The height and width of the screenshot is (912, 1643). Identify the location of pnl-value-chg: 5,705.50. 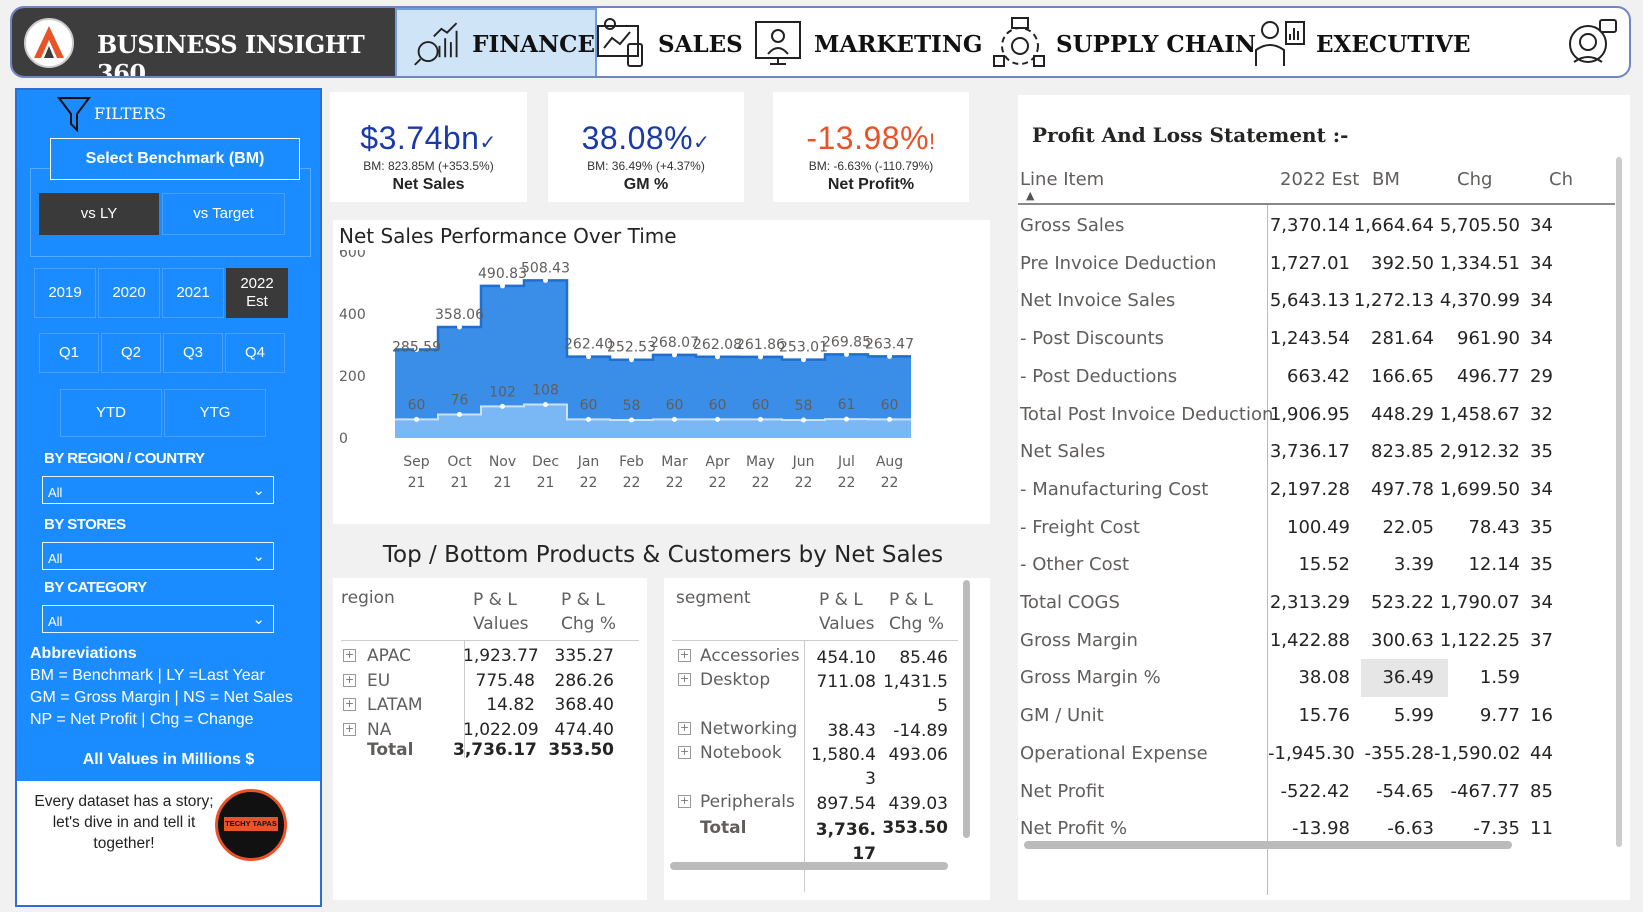
(1479, 225).